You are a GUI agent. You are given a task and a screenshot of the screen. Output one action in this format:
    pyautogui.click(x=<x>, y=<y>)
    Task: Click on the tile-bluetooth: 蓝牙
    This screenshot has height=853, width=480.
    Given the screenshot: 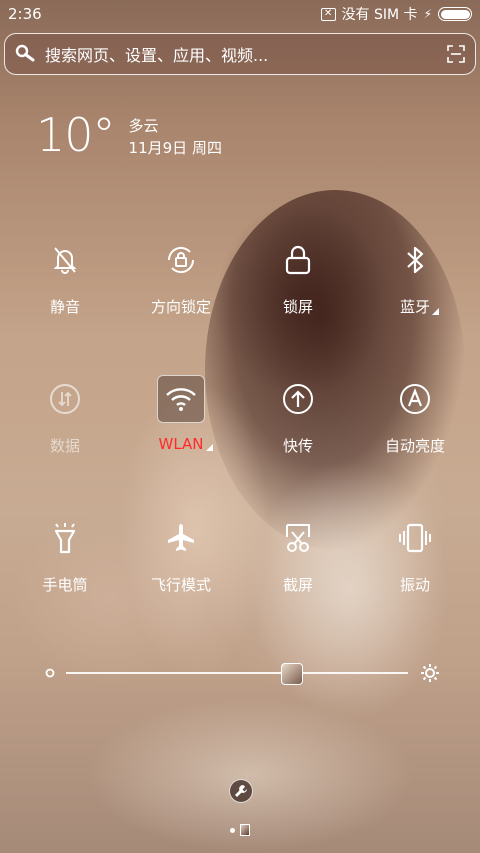 What is the action you would take?
    pyautogui.click(x=415, y=276)
    